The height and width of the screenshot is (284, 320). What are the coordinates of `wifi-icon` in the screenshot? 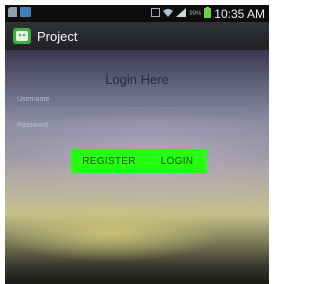 It's located at (168, 14).